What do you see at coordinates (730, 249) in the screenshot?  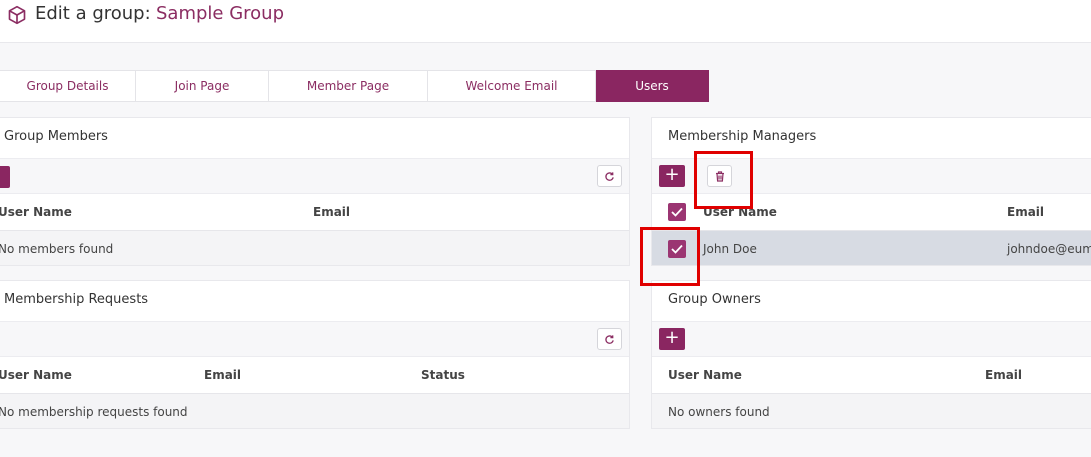 I see `user-name-cell: John Doe` at bounding box center [730, 249].